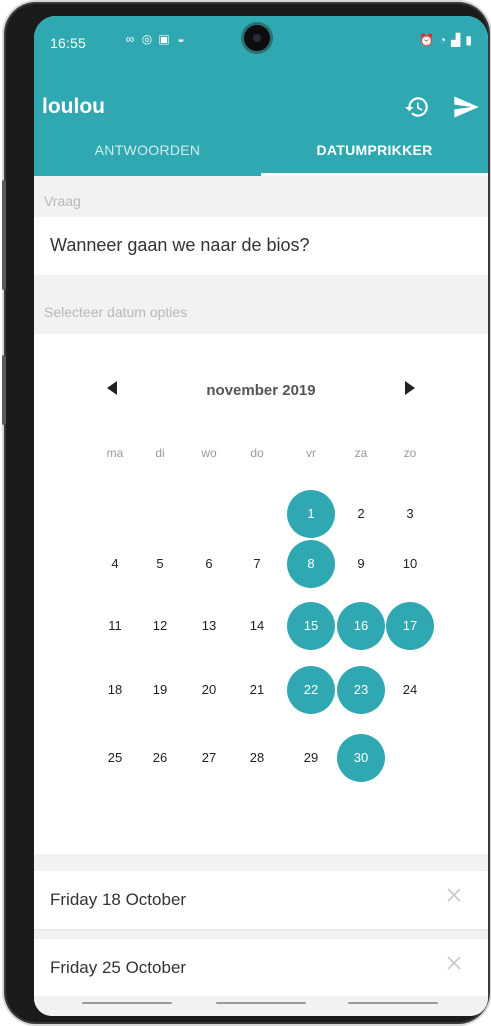 The image size is (491, 1026). I want to click on gallery-icon: ▣, so click(164, 39).